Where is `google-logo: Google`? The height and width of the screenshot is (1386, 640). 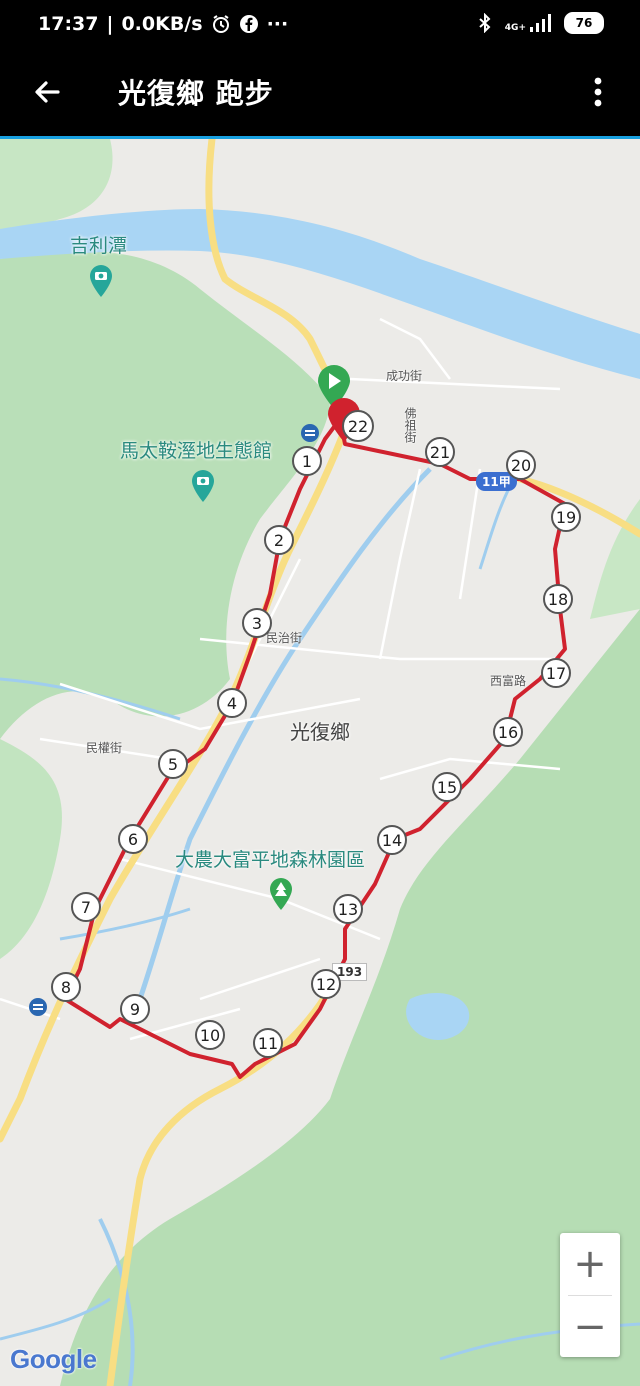 google-logo: Google is located at coordinates (53, 1359).